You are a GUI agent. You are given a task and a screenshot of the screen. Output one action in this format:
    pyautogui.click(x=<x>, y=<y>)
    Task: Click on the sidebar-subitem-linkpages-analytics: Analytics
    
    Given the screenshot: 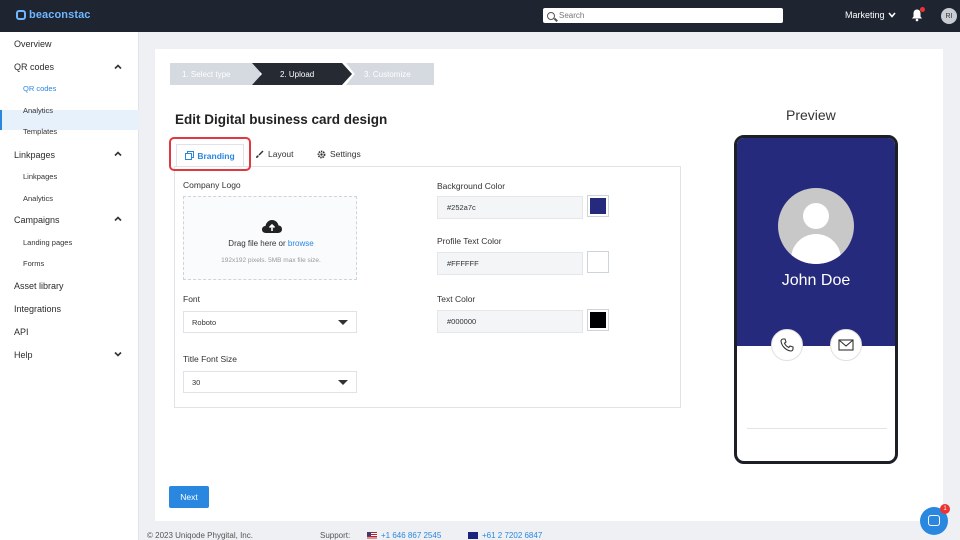 What is the action you would take?
    pyautogui.click(x=38, y=198)
    